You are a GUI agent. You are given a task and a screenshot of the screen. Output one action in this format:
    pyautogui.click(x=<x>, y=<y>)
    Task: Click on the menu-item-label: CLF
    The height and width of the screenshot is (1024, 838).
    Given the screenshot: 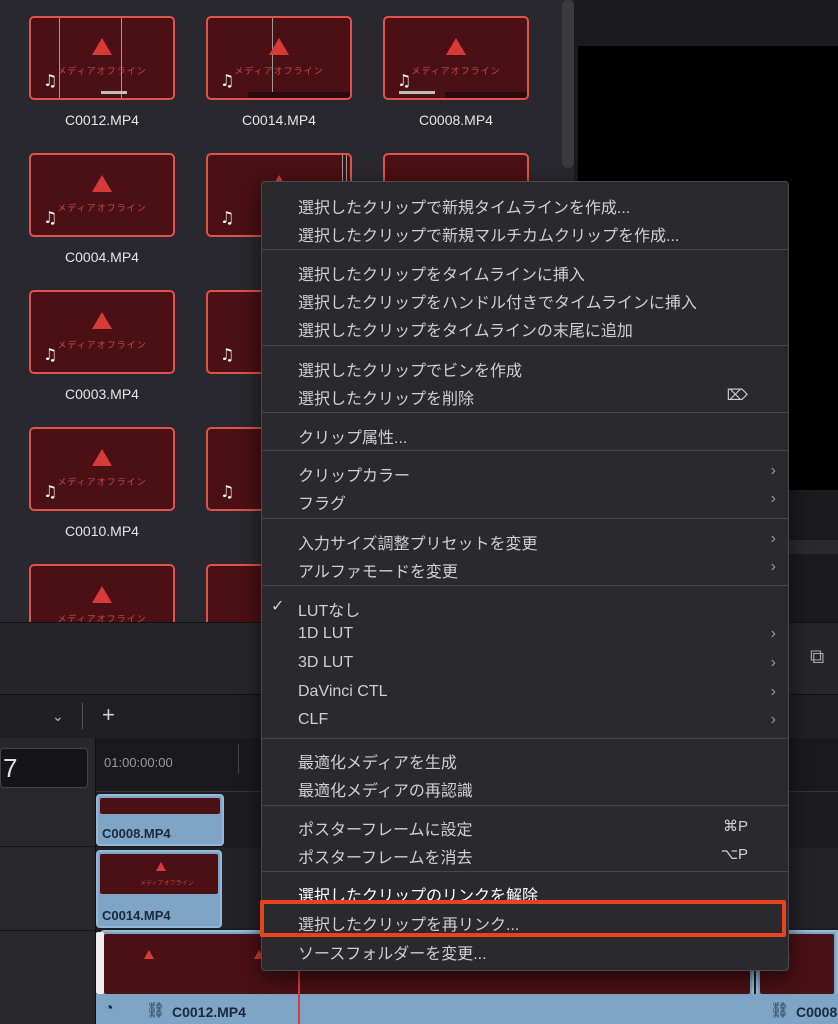 What is the action you would take?
    pyautogui.click(x=313, y=719)
    